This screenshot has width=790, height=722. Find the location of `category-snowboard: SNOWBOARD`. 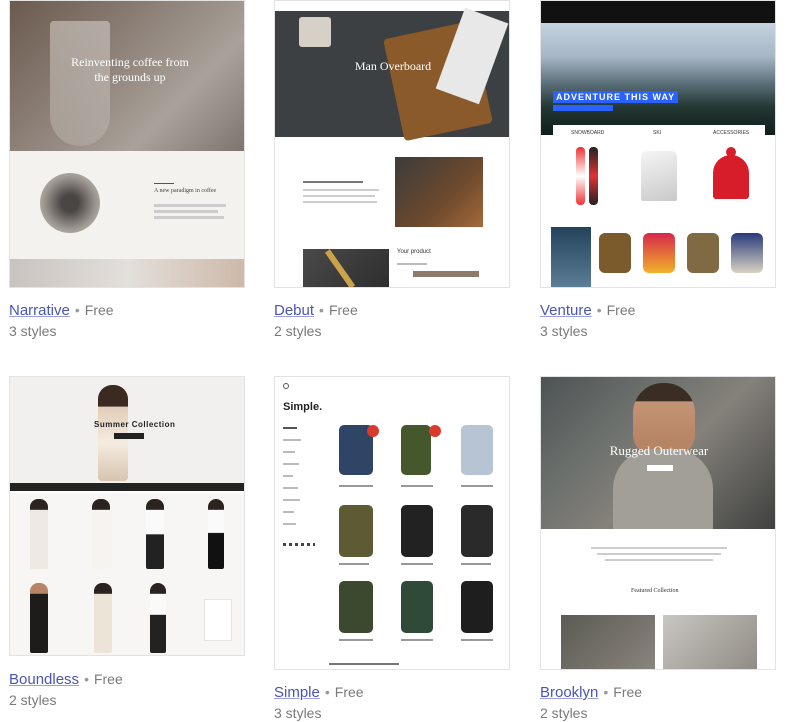

category-snowboard: SNOWBOARD is located at coordinates (587, 133).